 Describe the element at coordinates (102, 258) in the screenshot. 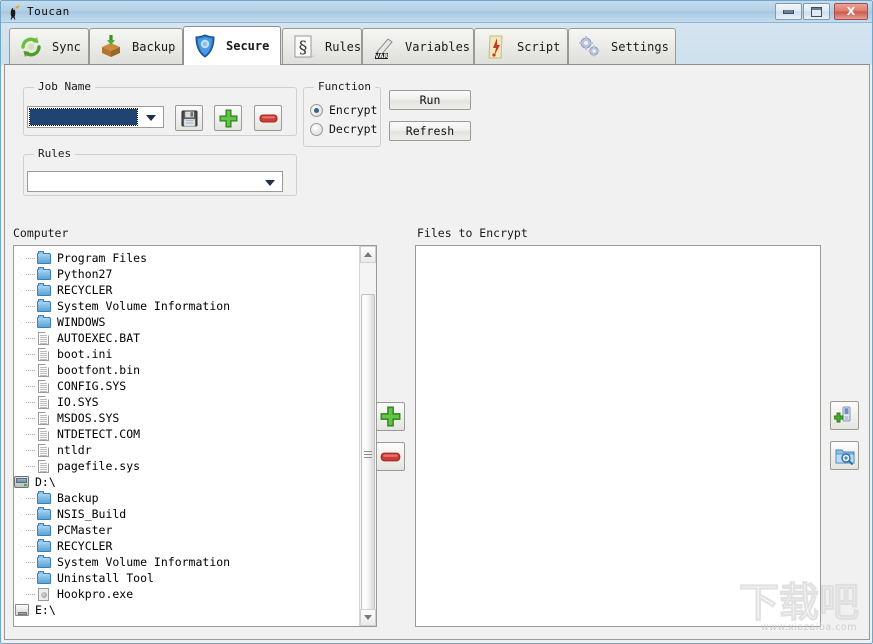

I see `tree-node-label: Program Files` at that location.